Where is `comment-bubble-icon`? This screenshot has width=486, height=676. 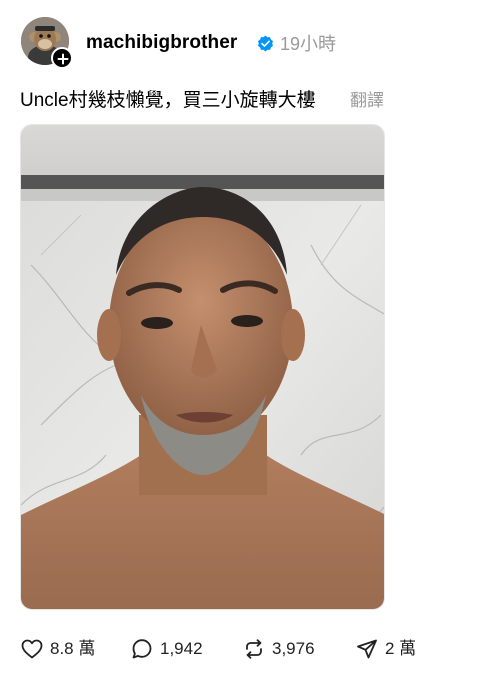
comment-bubble-icon is located at coordinates (142, 649).